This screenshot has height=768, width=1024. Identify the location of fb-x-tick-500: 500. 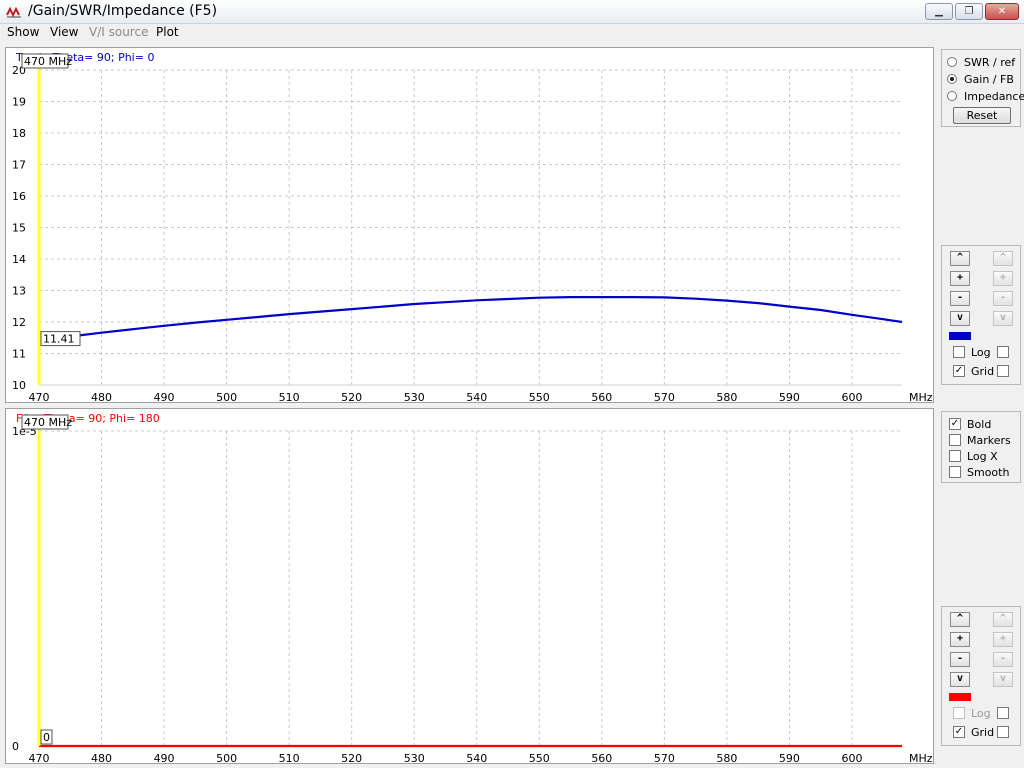
(226, 757).